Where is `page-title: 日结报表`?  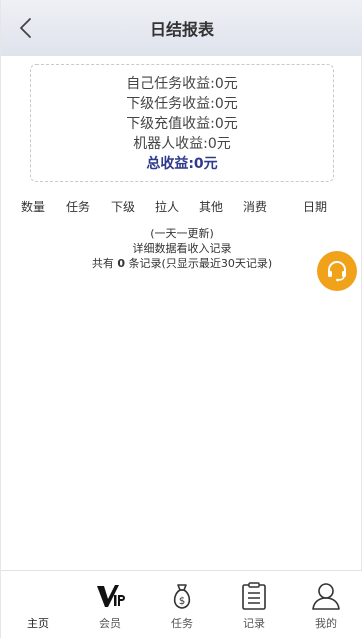 page-title: 日结报表 is located at coordinates (181, 29).